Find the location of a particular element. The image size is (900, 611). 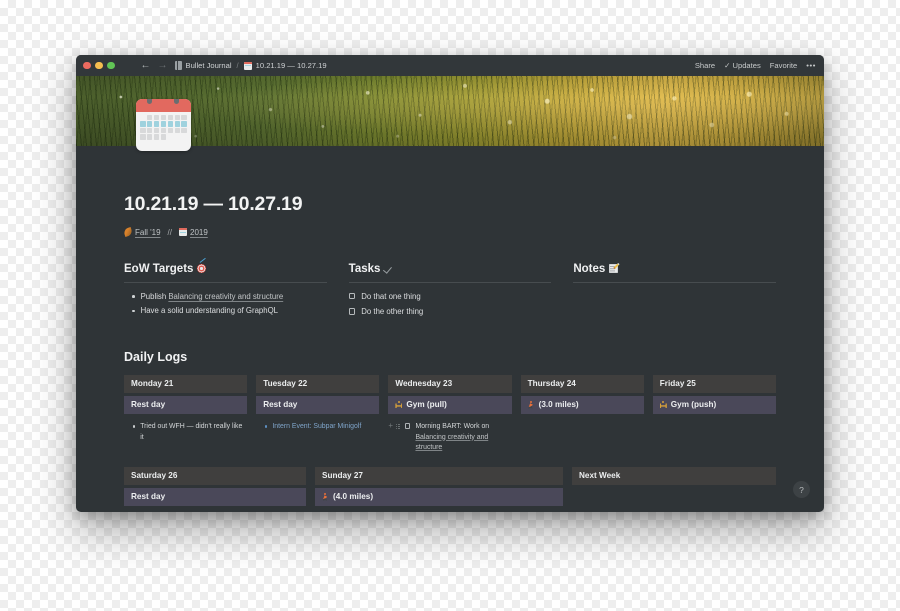

titlebar-breadcrumb-workspace: Bullet Journal is located at coordinates (203, 65).